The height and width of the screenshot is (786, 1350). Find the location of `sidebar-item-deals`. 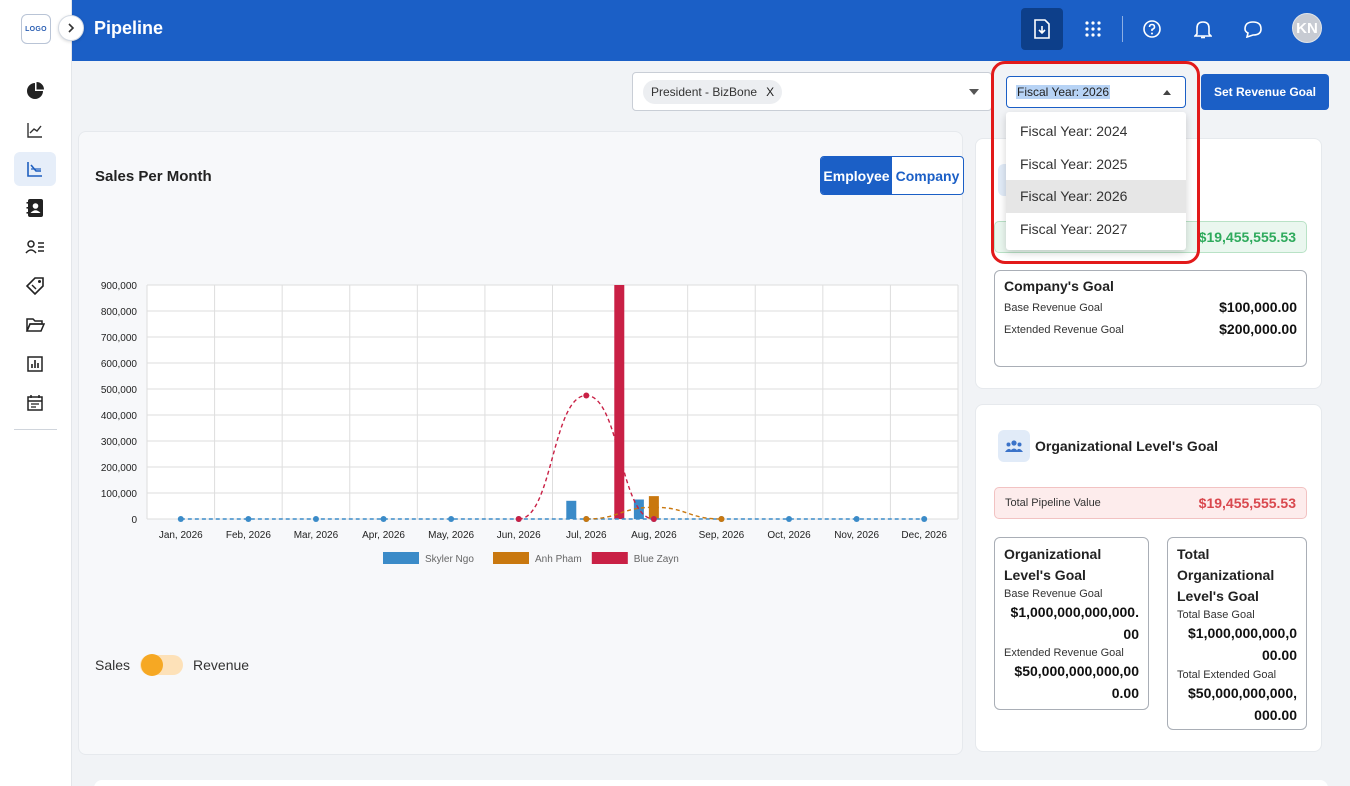

sidebar-item-deals is located at coordinates (35, 286).